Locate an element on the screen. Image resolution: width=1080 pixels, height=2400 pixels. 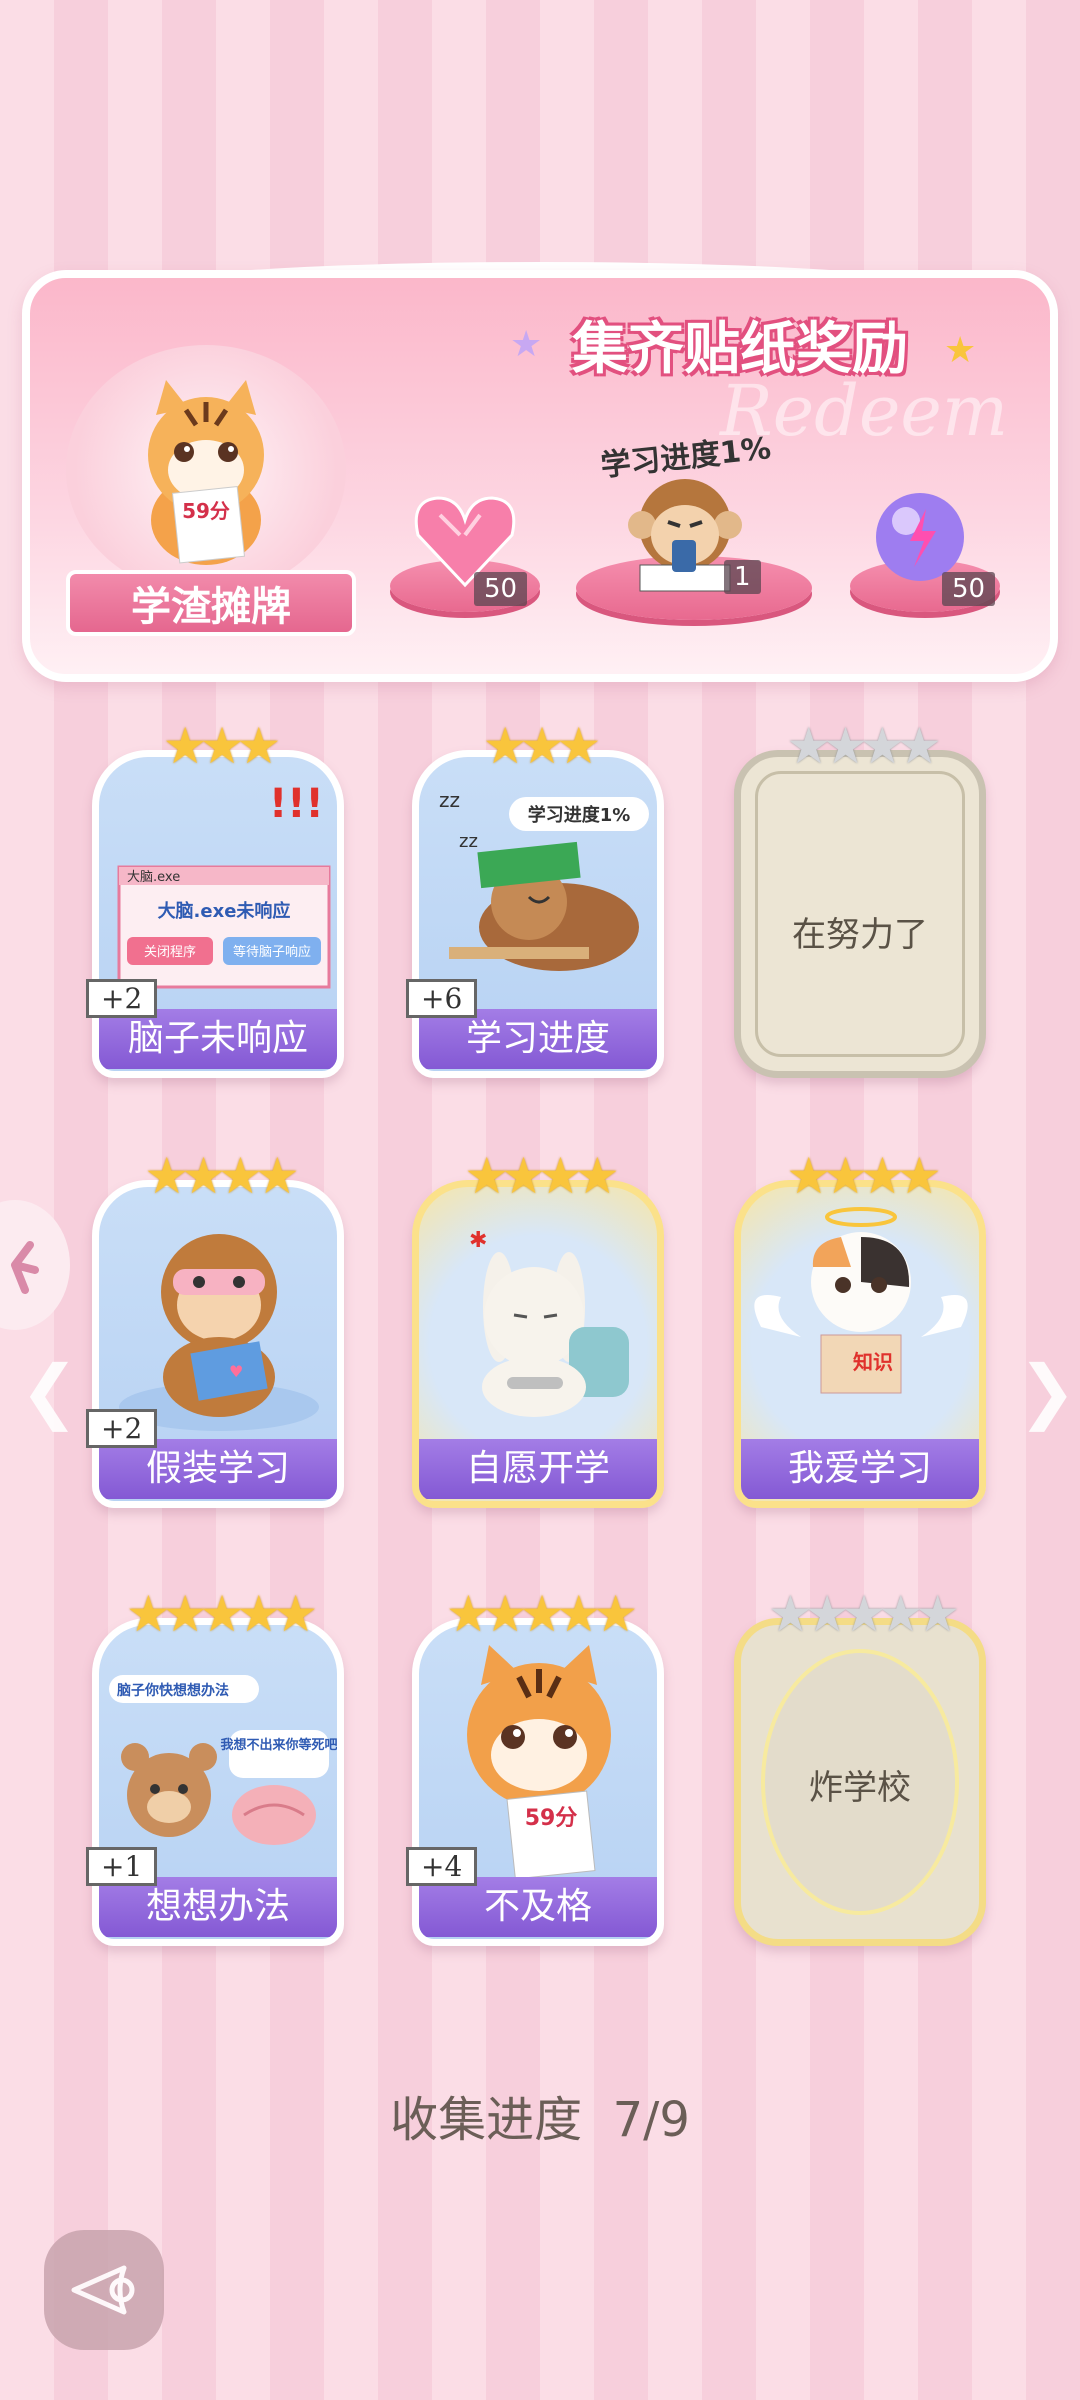
back-arrow-icon is located at coordinates (103, 2290).